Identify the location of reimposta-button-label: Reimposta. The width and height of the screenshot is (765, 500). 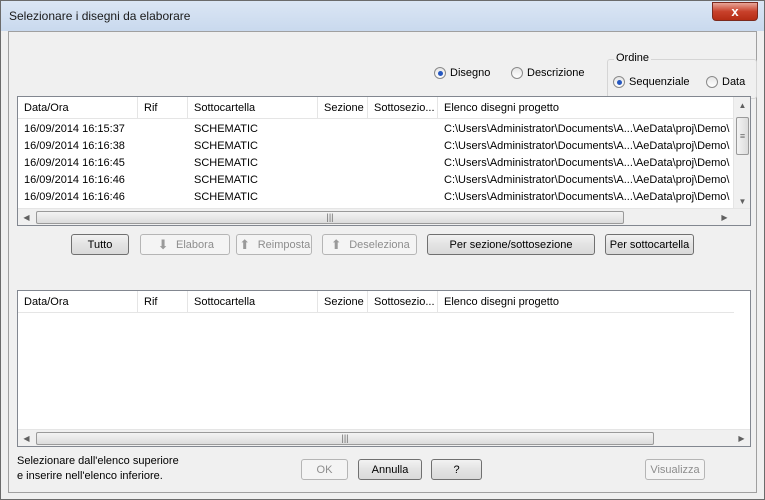
(284, 244).